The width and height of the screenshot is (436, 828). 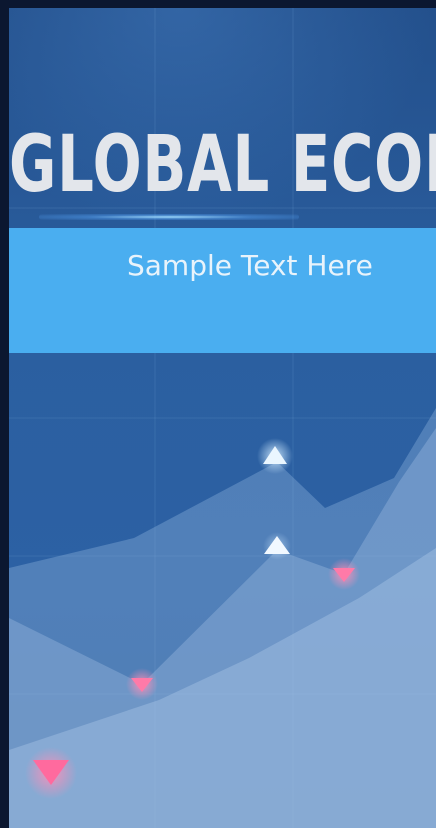 I want to click on title-glow-line, so click(x=169, y=217).